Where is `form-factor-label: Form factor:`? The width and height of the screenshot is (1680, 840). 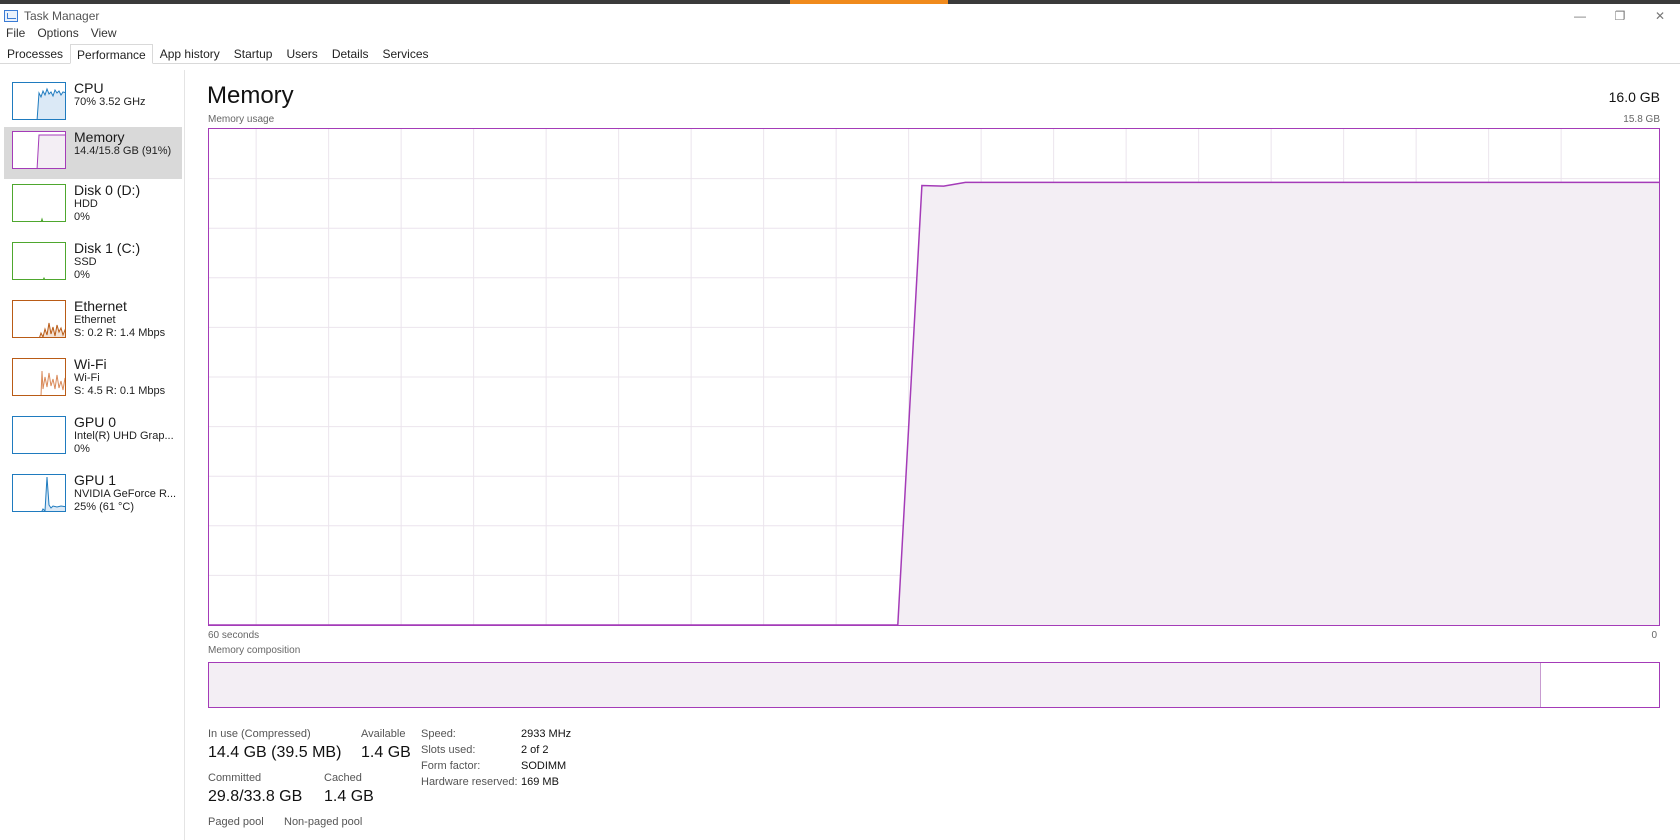
form-factor-label: Form factor: is located at coordinates (451, 766).